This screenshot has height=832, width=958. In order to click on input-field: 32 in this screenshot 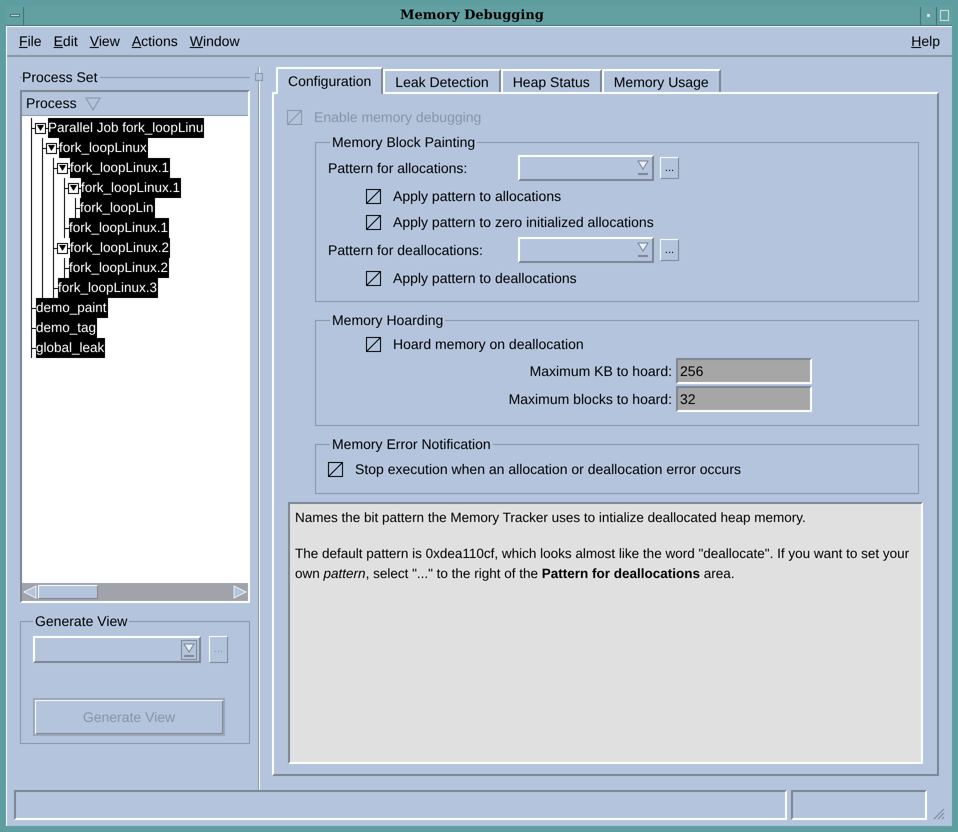, I will do `click(744, 399)`.